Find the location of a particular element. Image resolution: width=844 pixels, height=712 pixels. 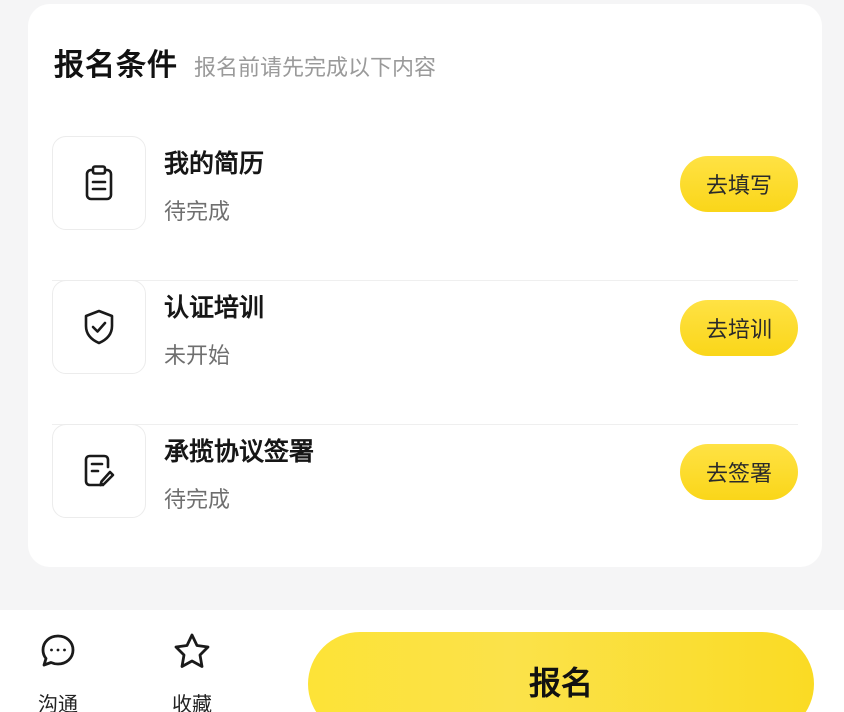

favorite-action: 收藏 is located at coordinates (192, 672).